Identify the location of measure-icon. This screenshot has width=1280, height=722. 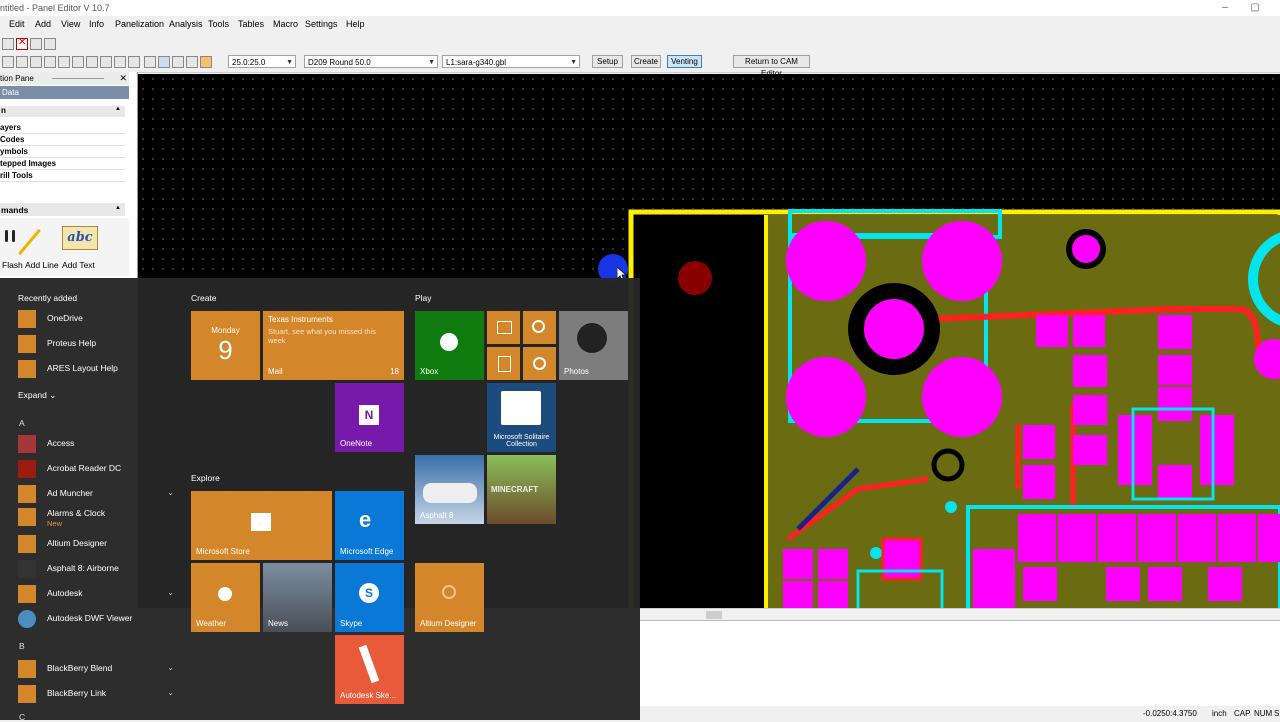
(134, 62).